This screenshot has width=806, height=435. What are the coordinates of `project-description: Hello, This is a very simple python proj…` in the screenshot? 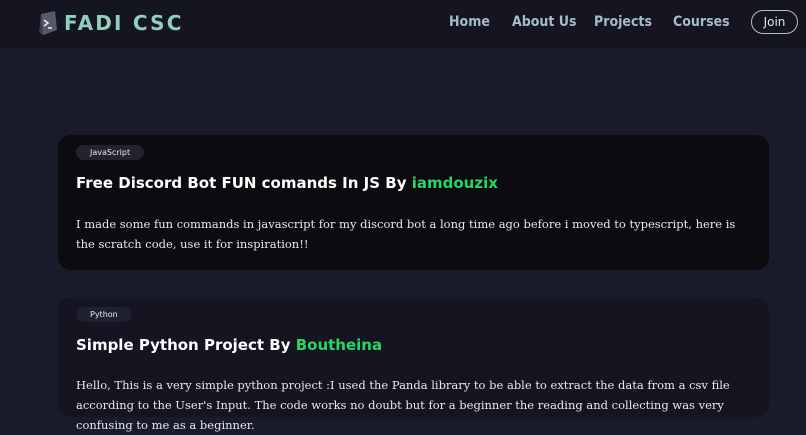 It's located at (403, 405).